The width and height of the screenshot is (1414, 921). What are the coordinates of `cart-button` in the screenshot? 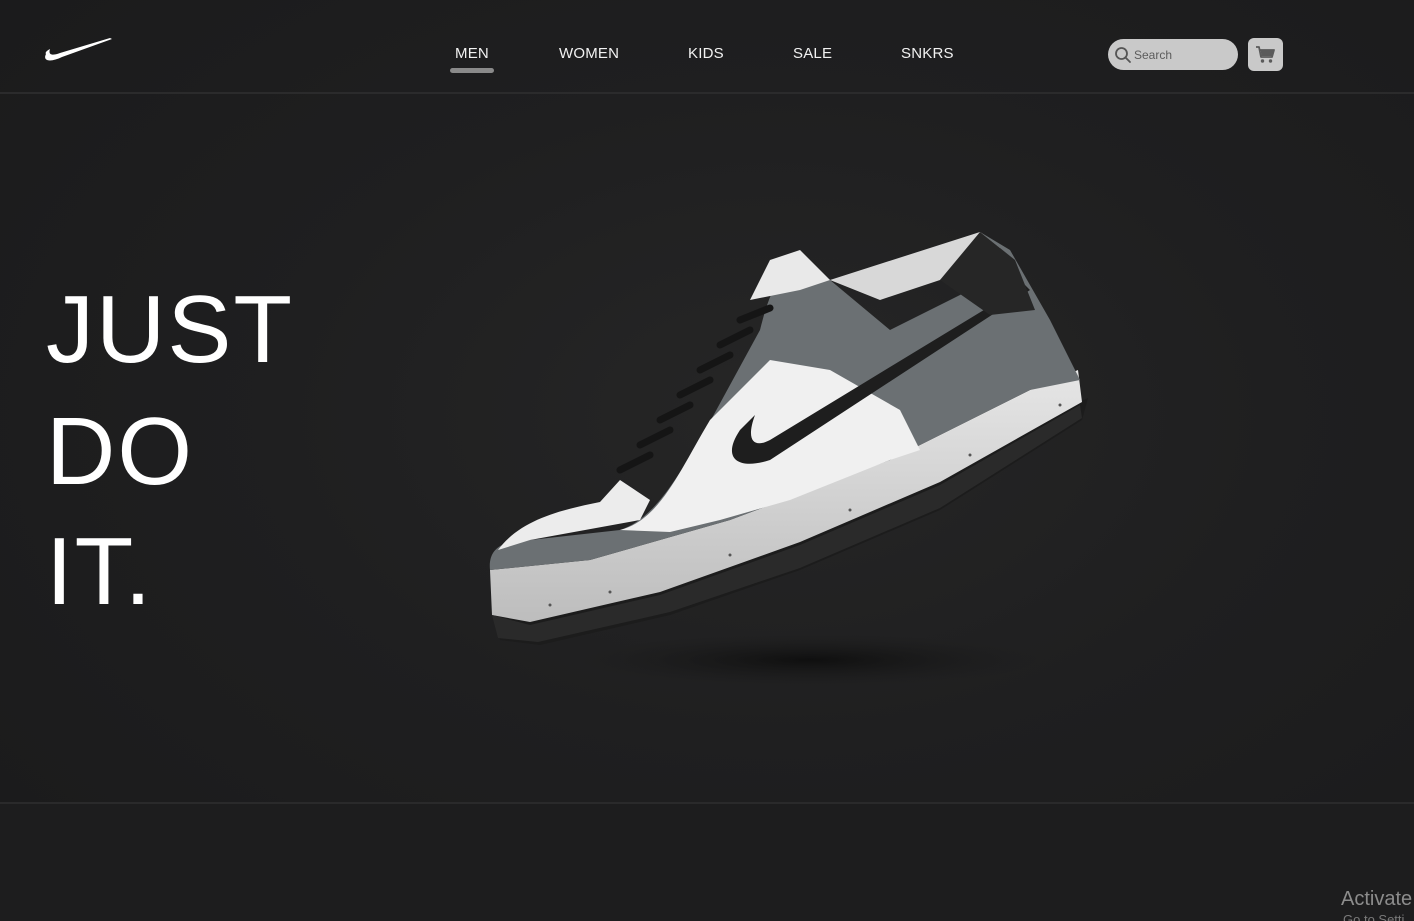 It's located at (1265, 54).